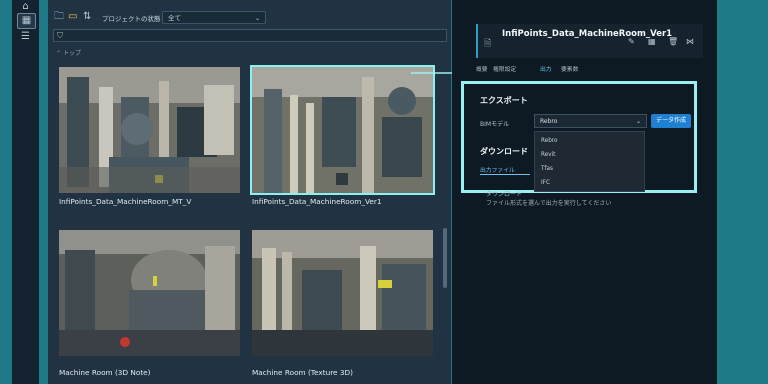 Image resolution: width=768 pixels, height=384 pixels. What do you see at coordinates (214, 17) in the screenshot?
I see `status-select: 全て ⌄` at bounding box center [214, 17].